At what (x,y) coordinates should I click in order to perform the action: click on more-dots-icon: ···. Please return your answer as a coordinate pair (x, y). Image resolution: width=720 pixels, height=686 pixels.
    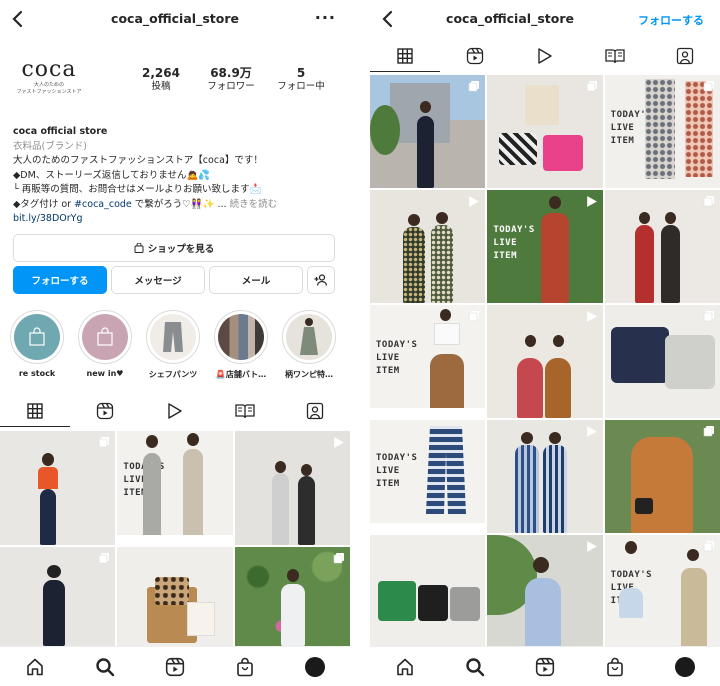
    Looking at the image, I should click on (325, 17).